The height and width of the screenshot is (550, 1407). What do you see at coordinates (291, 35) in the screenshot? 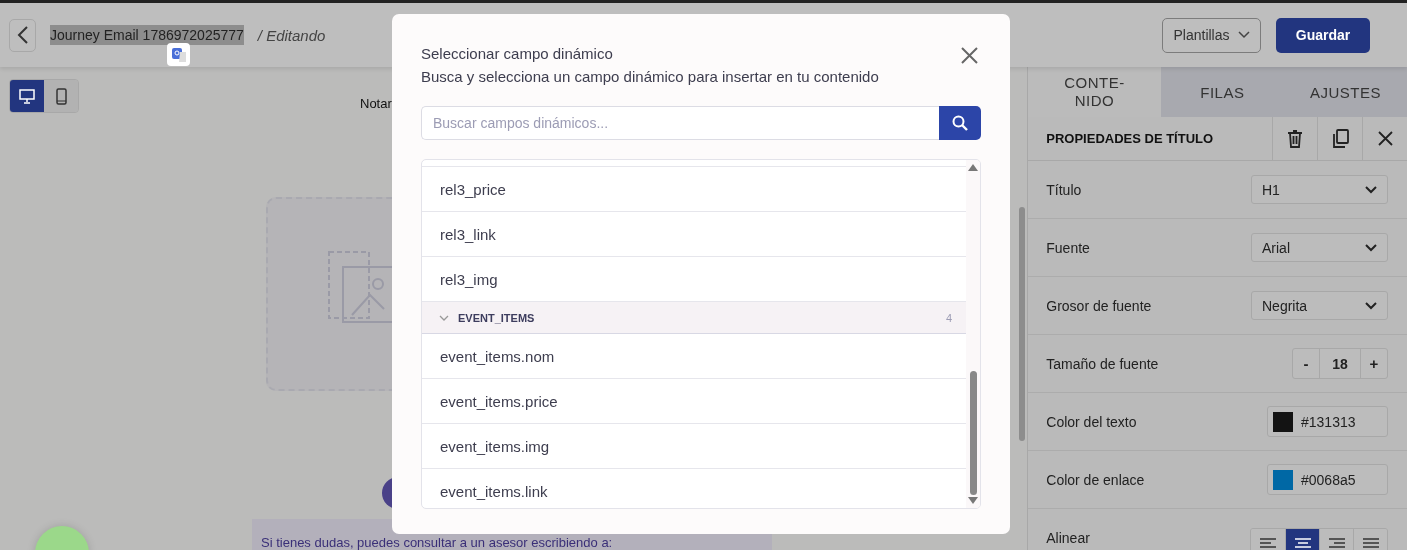
I see `editing-status: / Editando` at bounding box center [291, 35].